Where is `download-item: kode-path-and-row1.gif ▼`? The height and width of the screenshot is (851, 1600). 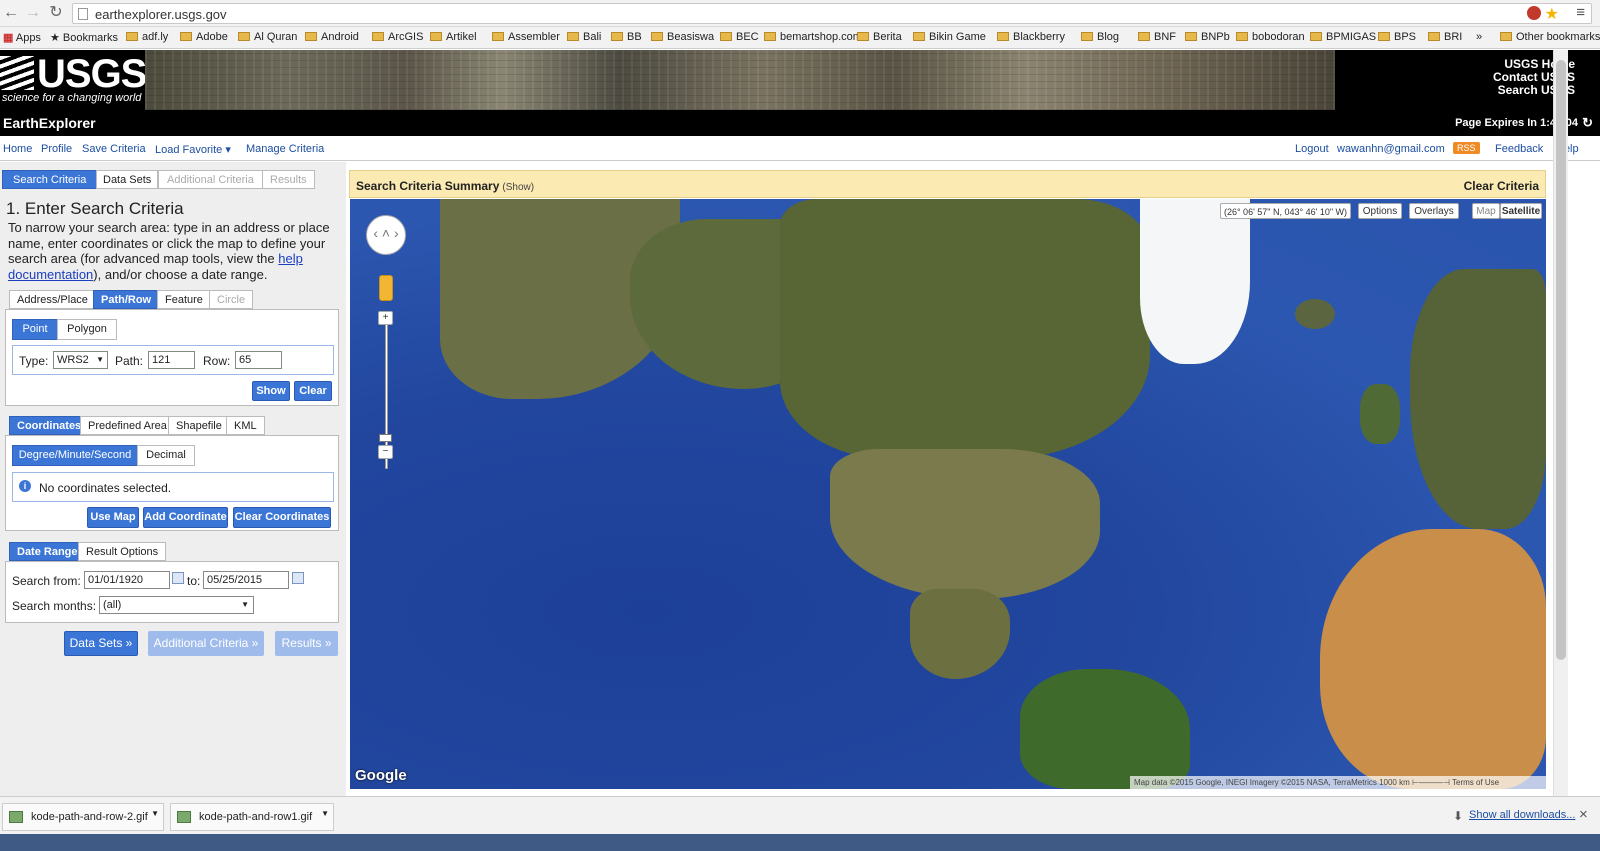
download-item: kode-path-and-row1.gif ▼ is located at coordinates (252, 817).